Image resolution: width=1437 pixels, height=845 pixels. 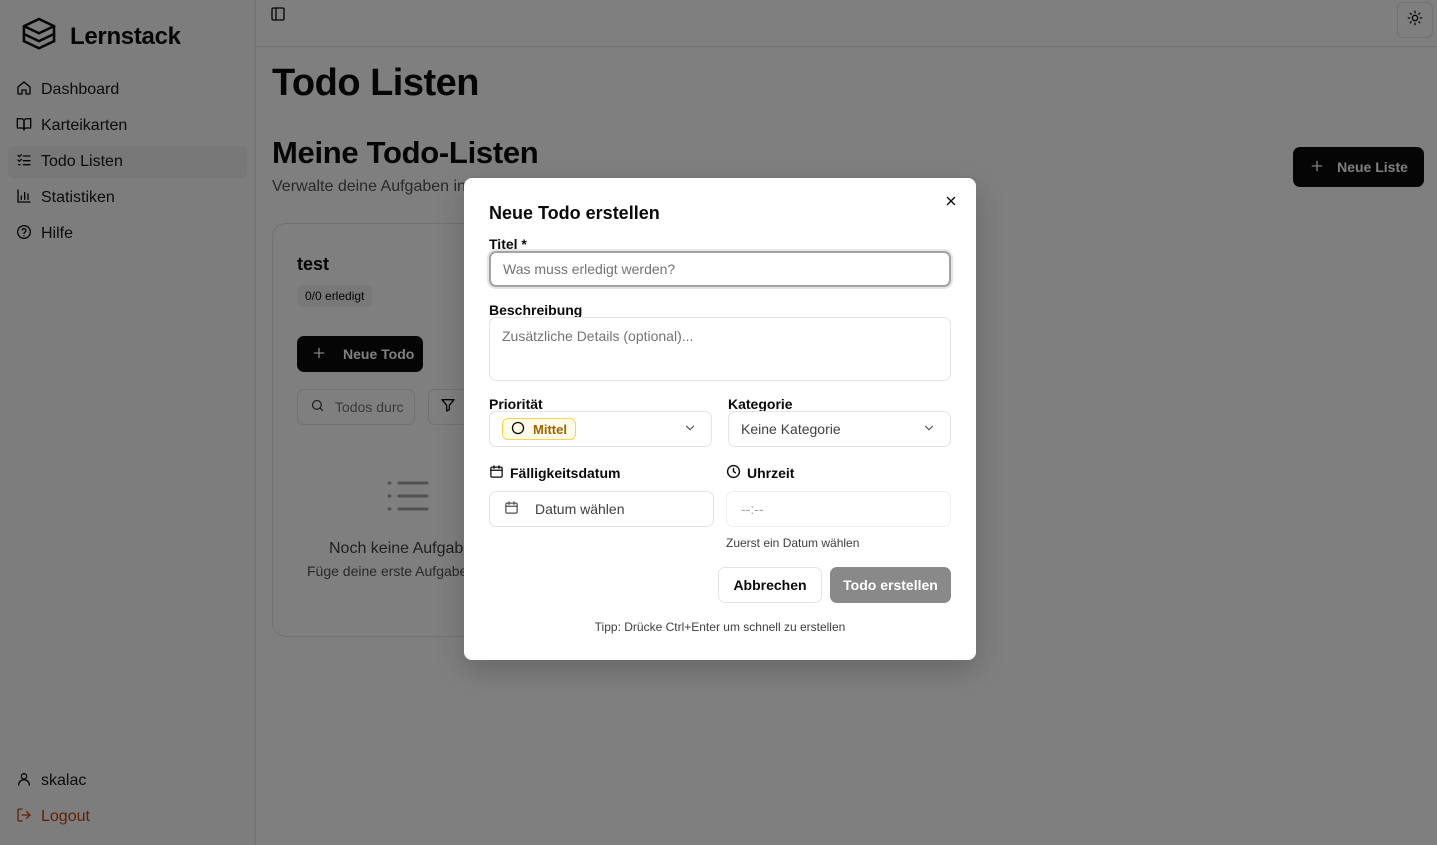 I want to click on category-label: Kategorie, so click(x=760, y=404).